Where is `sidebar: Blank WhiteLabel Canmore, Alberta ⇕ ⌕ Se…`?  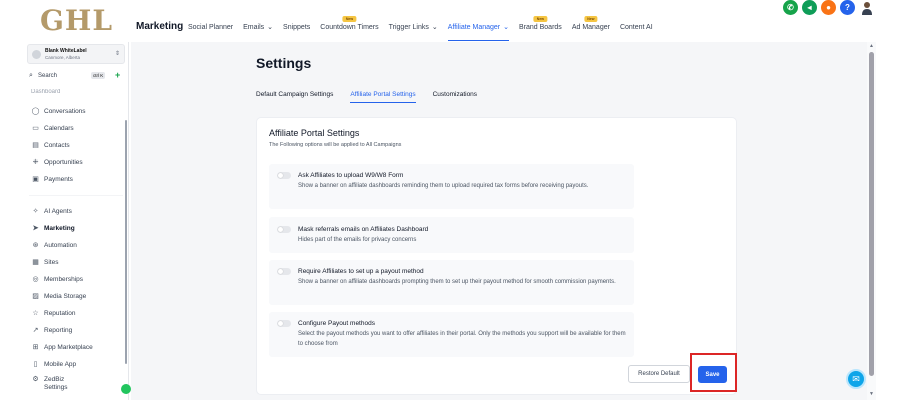 sidebar: Blank WhiteLabel Canmore, Alberta ⇕ ⌕ Se… is located at coordinates (78, 221).